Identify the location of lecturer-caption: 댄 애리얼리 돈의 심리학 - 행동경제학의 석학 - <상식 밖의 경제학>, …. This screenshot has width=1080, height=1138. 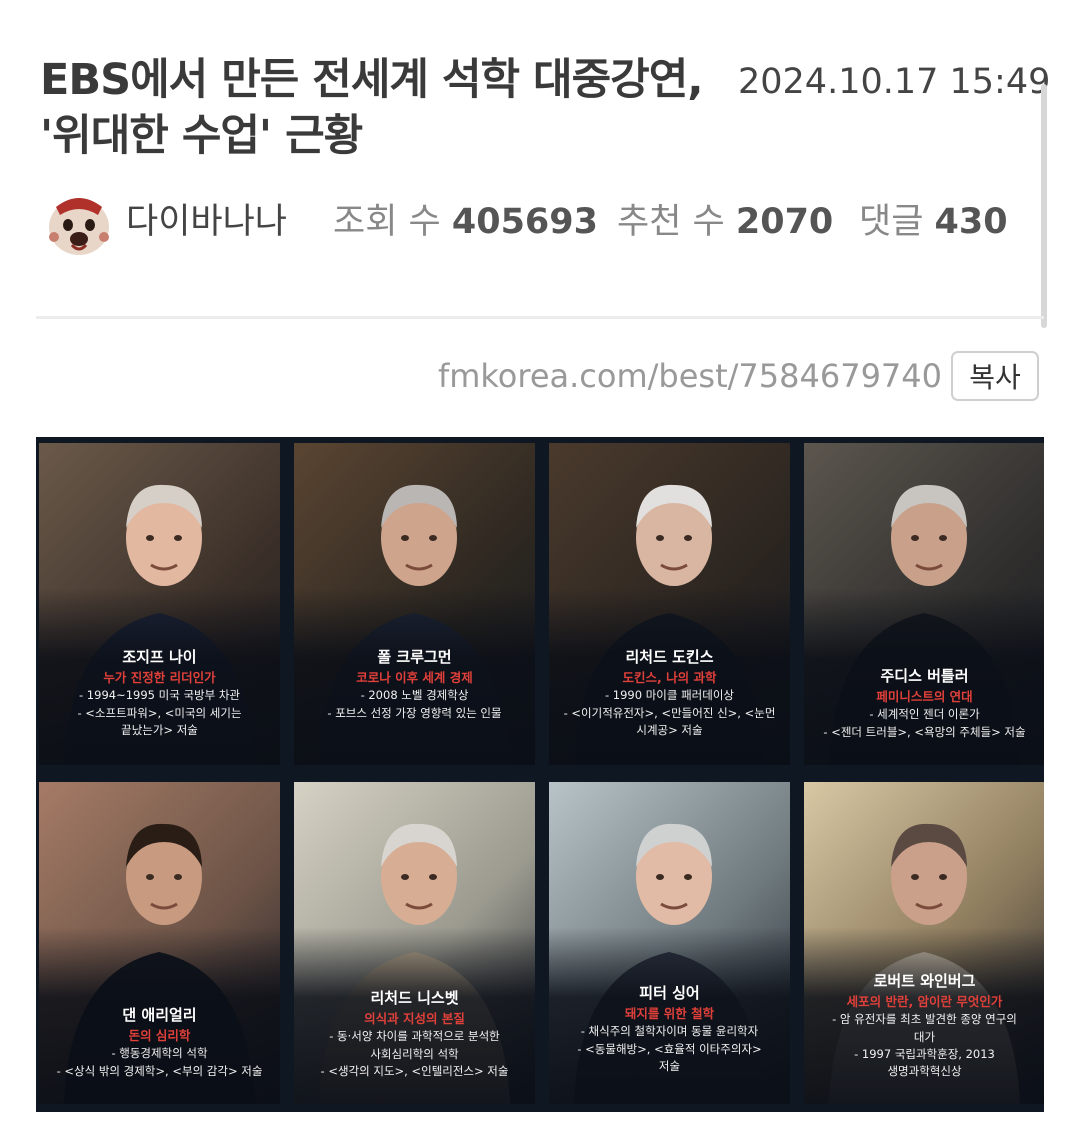
(159, 1042).